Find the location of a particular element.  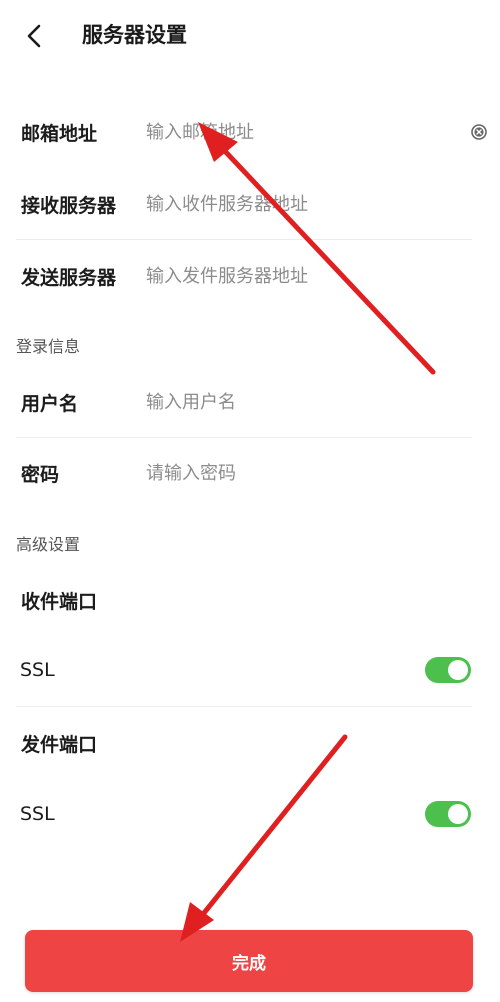

outgoing-server-row: 发送服务器 is located at coordinates (250, 276).